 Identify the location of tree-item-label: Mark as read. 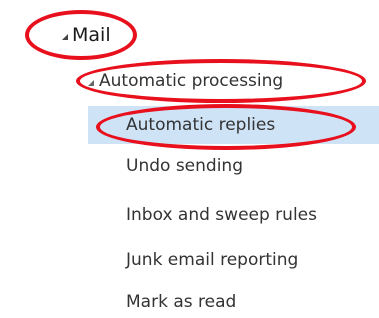
(181, 301).